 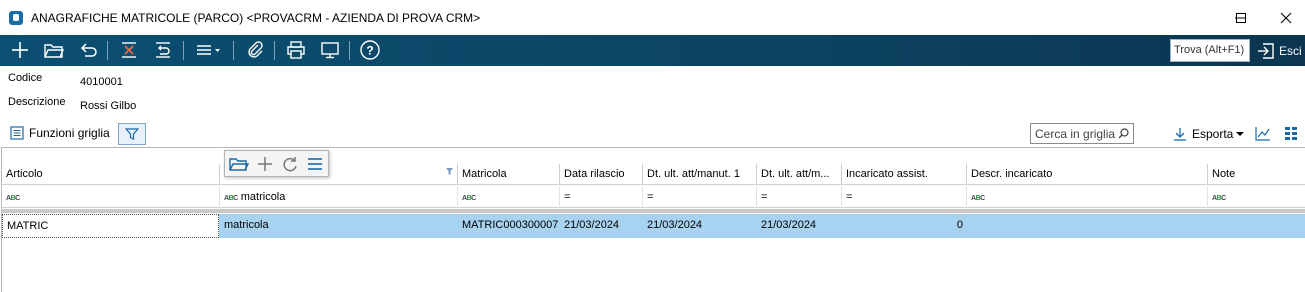 What do you see at coordinates (111, 174) in the screenshot?
I see `column-header-articolo: Articolo` at bounding box center [111, 174].